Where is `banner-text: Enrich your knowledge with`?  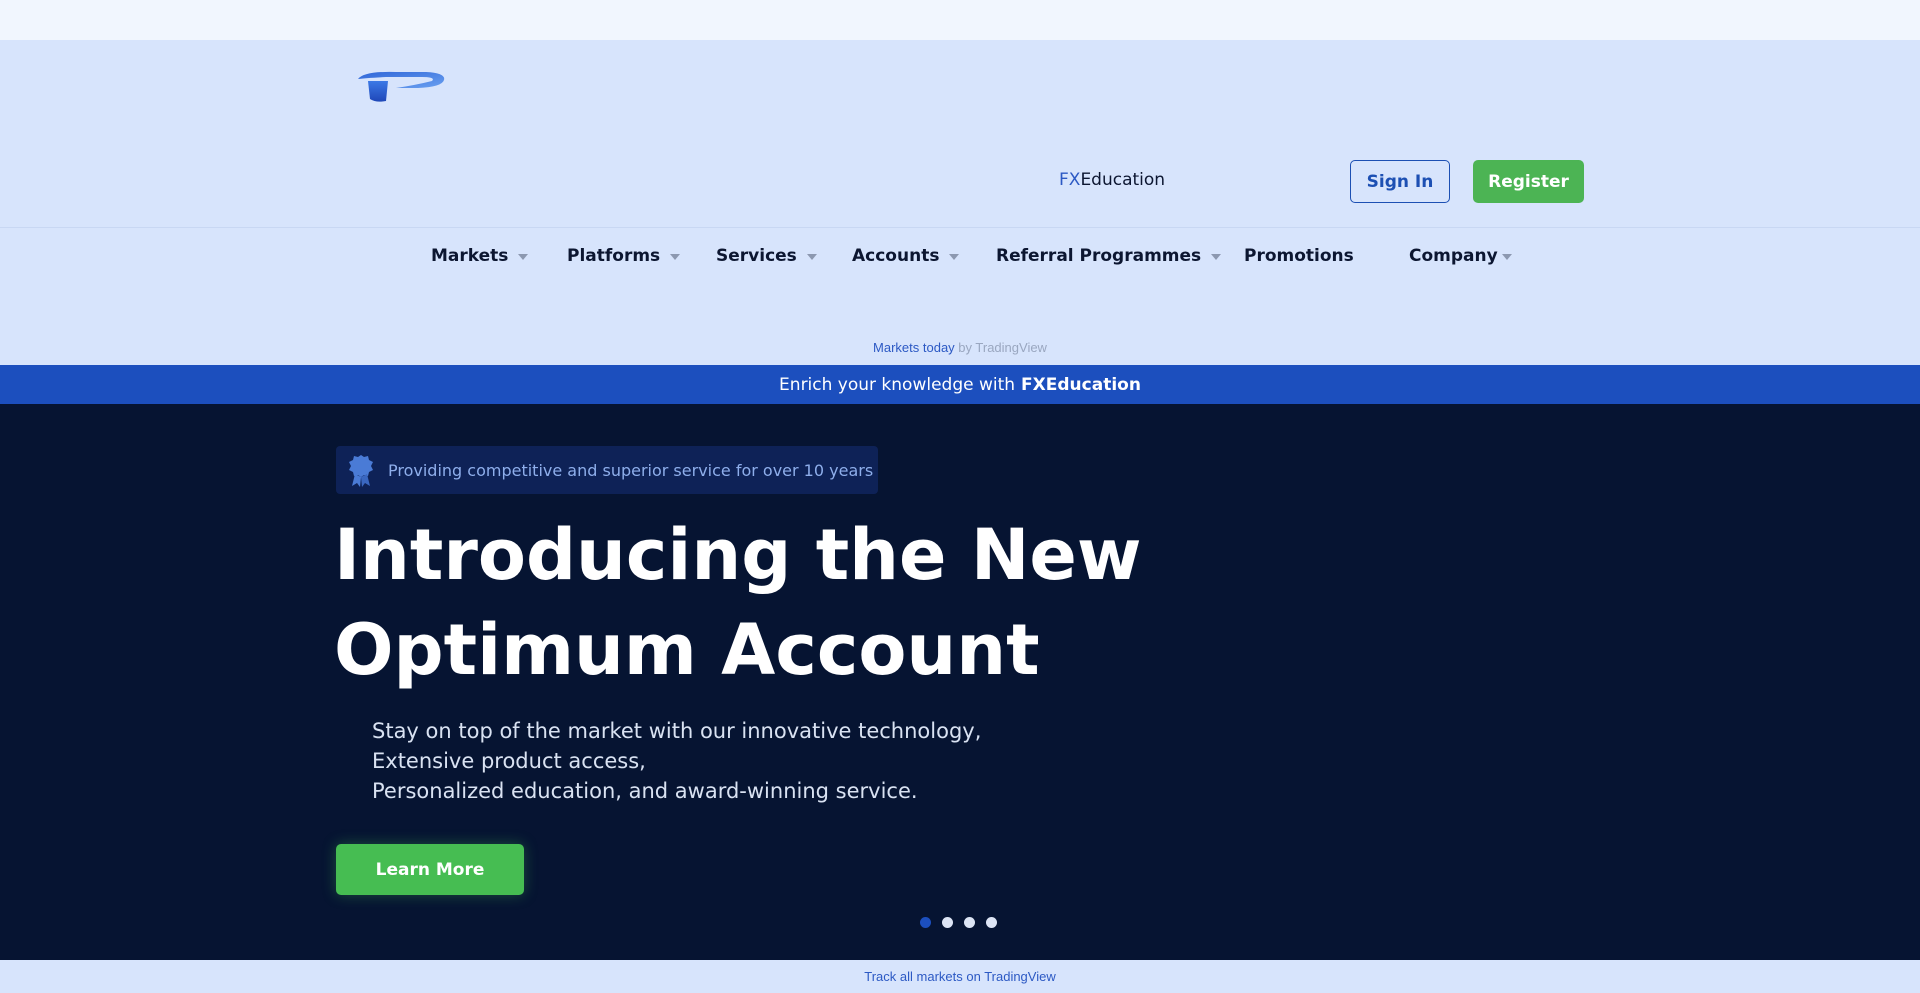 banner-text: Enrich your knowledge with is located at coordinates (897, 384).